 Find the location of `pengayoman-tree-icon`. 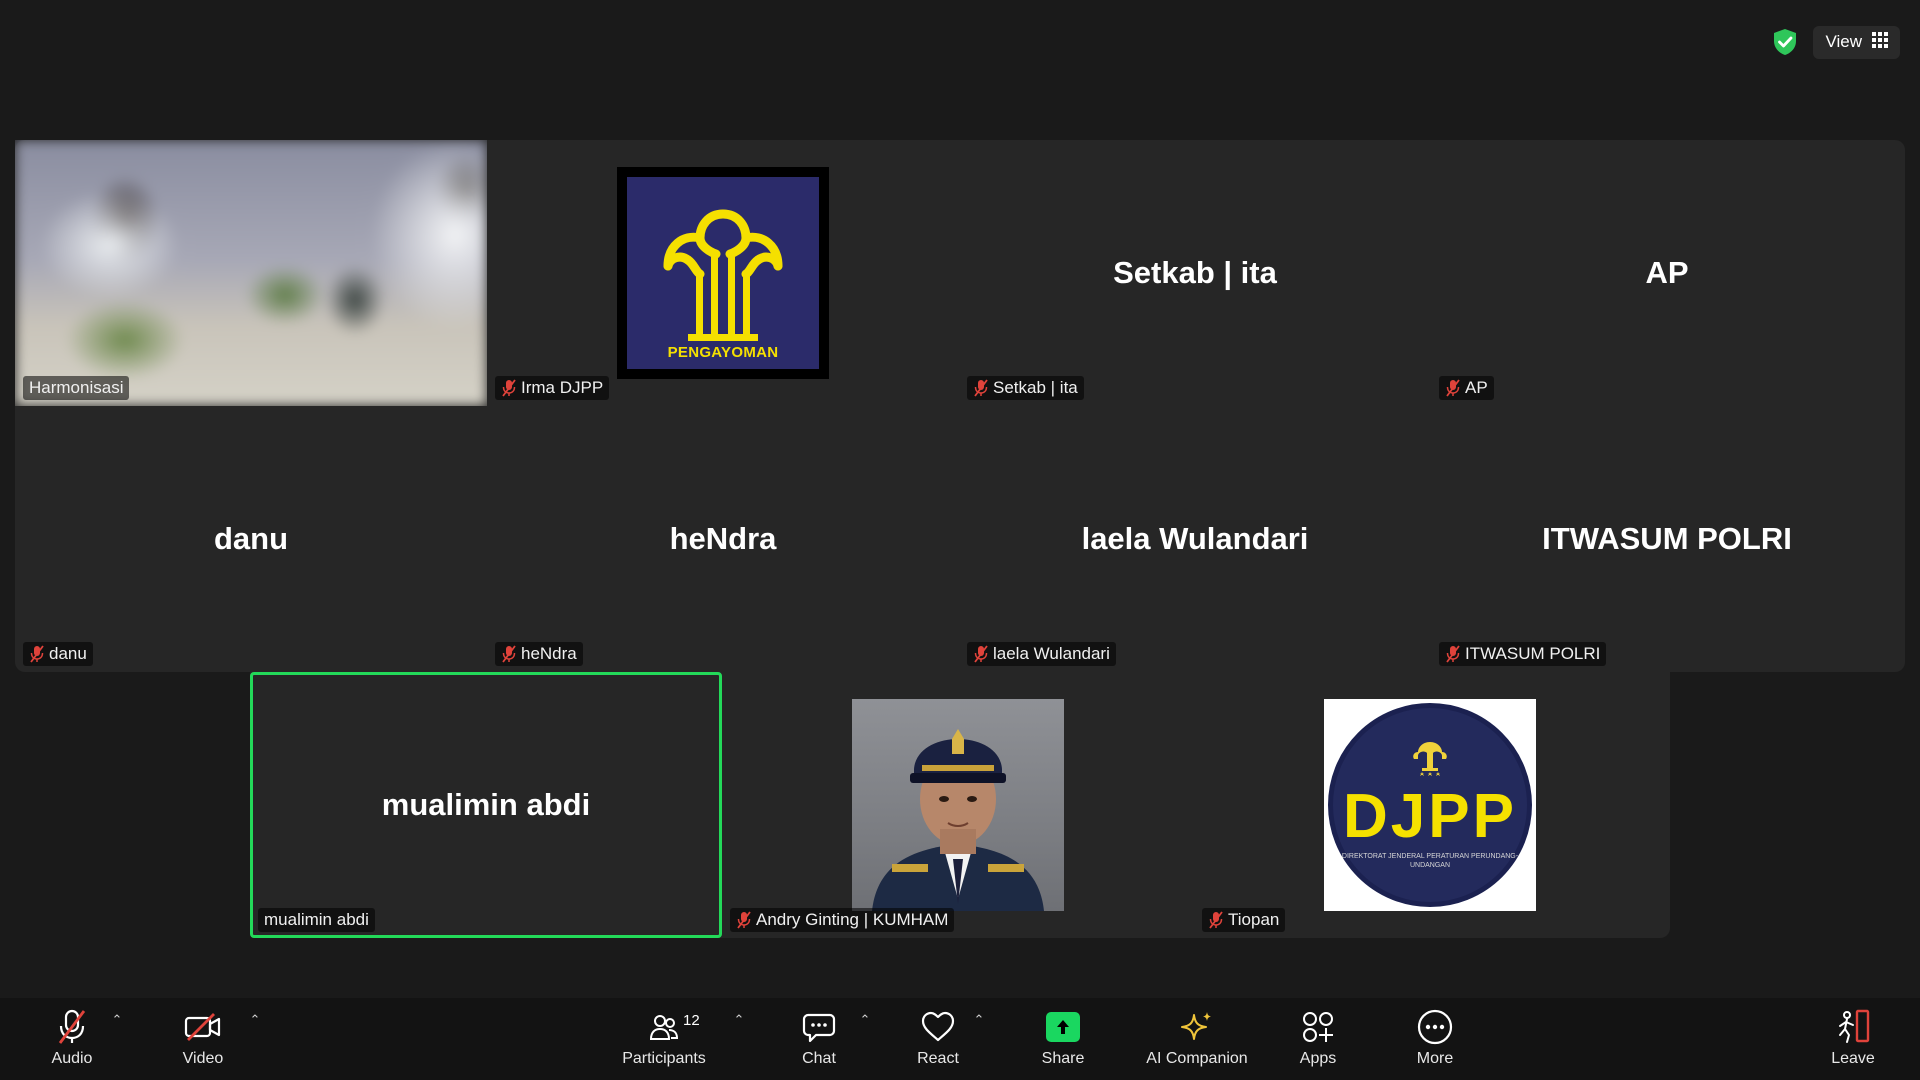

pengayoman-tree-icon is located at coordinates (723, 275).